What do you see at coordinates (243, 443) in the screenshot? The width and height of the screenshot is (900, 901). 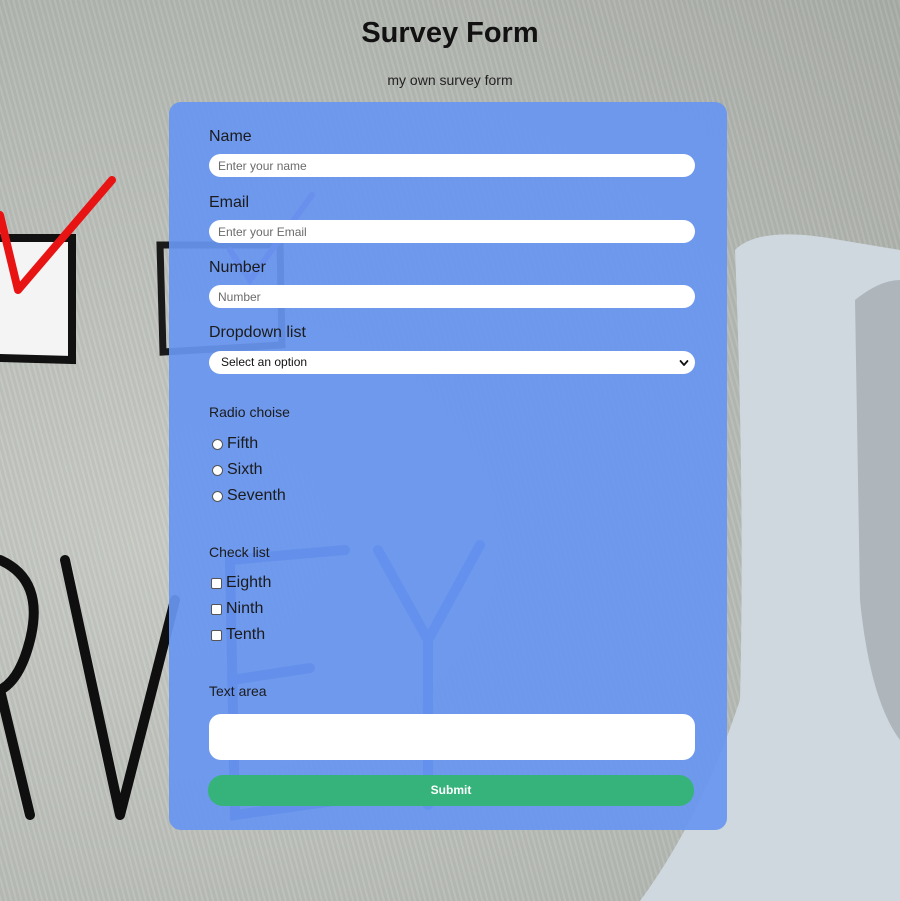 I see `radio-option-label: Fifth` at bounding box center [243, 443].